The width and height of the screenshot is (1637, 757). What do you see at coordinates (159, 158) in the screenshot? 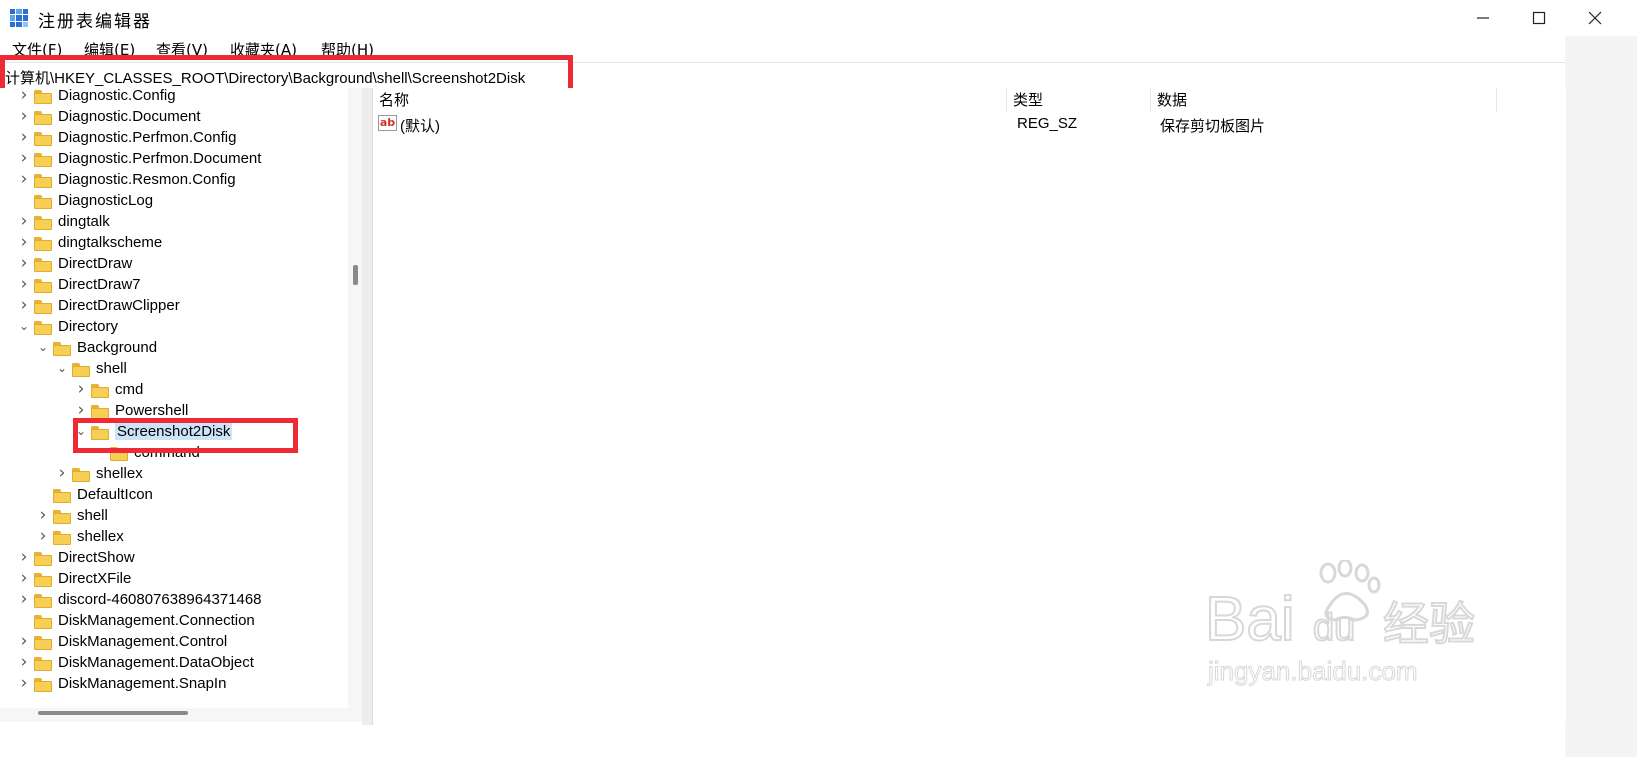
I see `tree-node-label: Diagnostic.Perfmon.Document` at bounding box center [159, 158].